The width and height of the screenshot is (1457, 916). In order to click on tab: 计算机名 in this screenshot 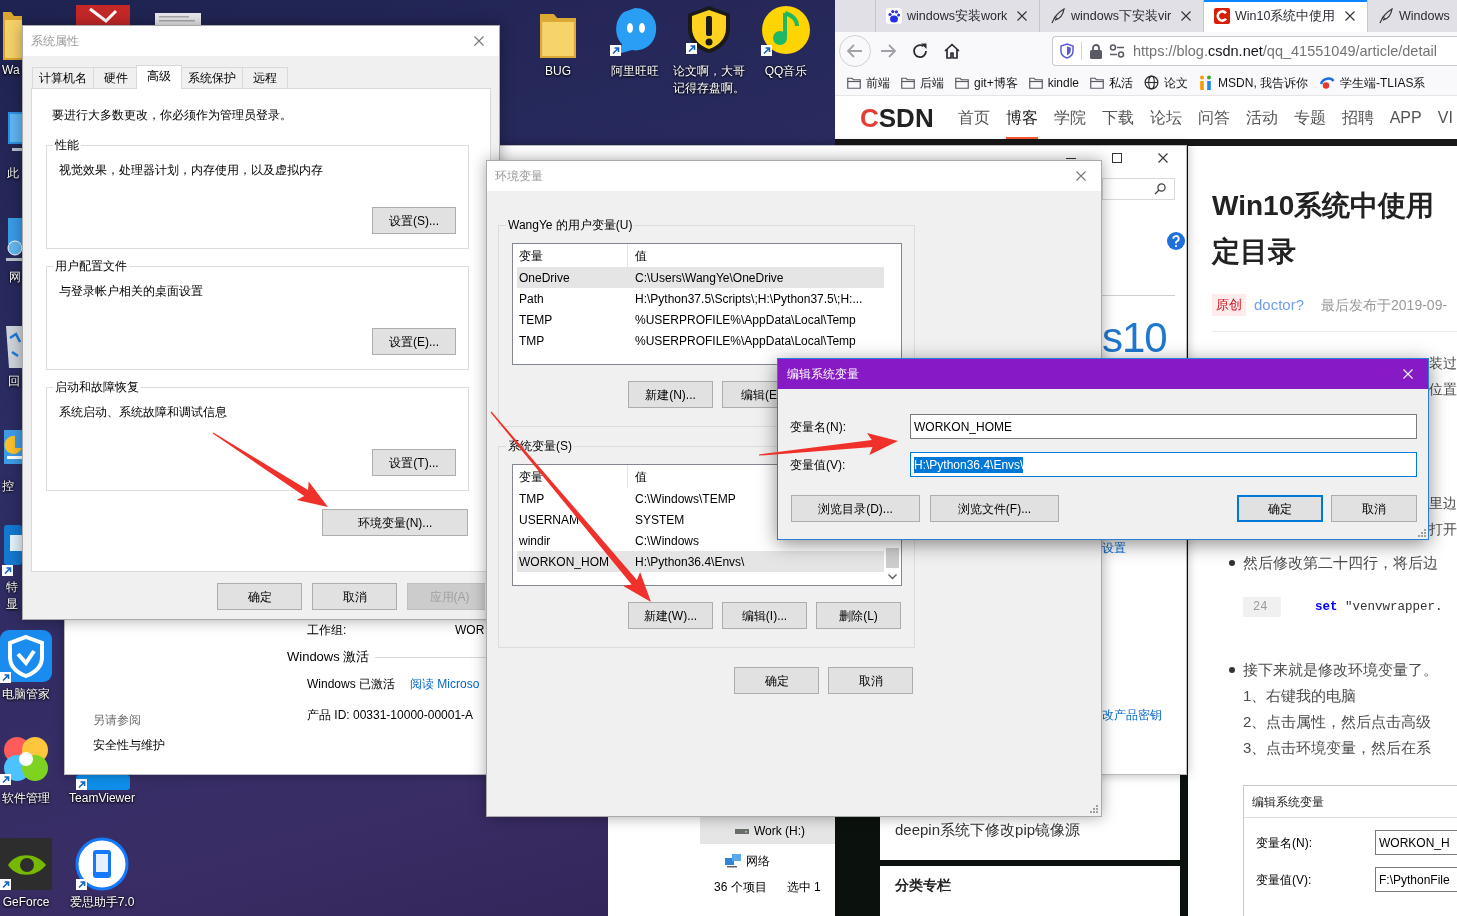, I will do `click(63, 77)`.